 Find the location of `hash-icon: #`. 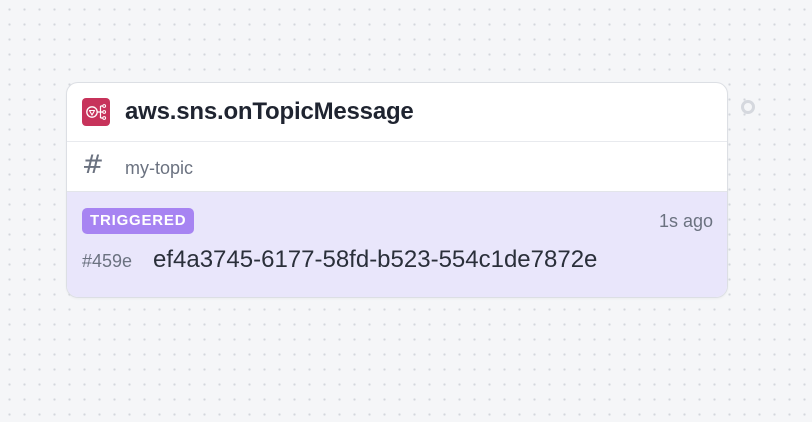

hash-icon: # is located at coordinates (93, 165).